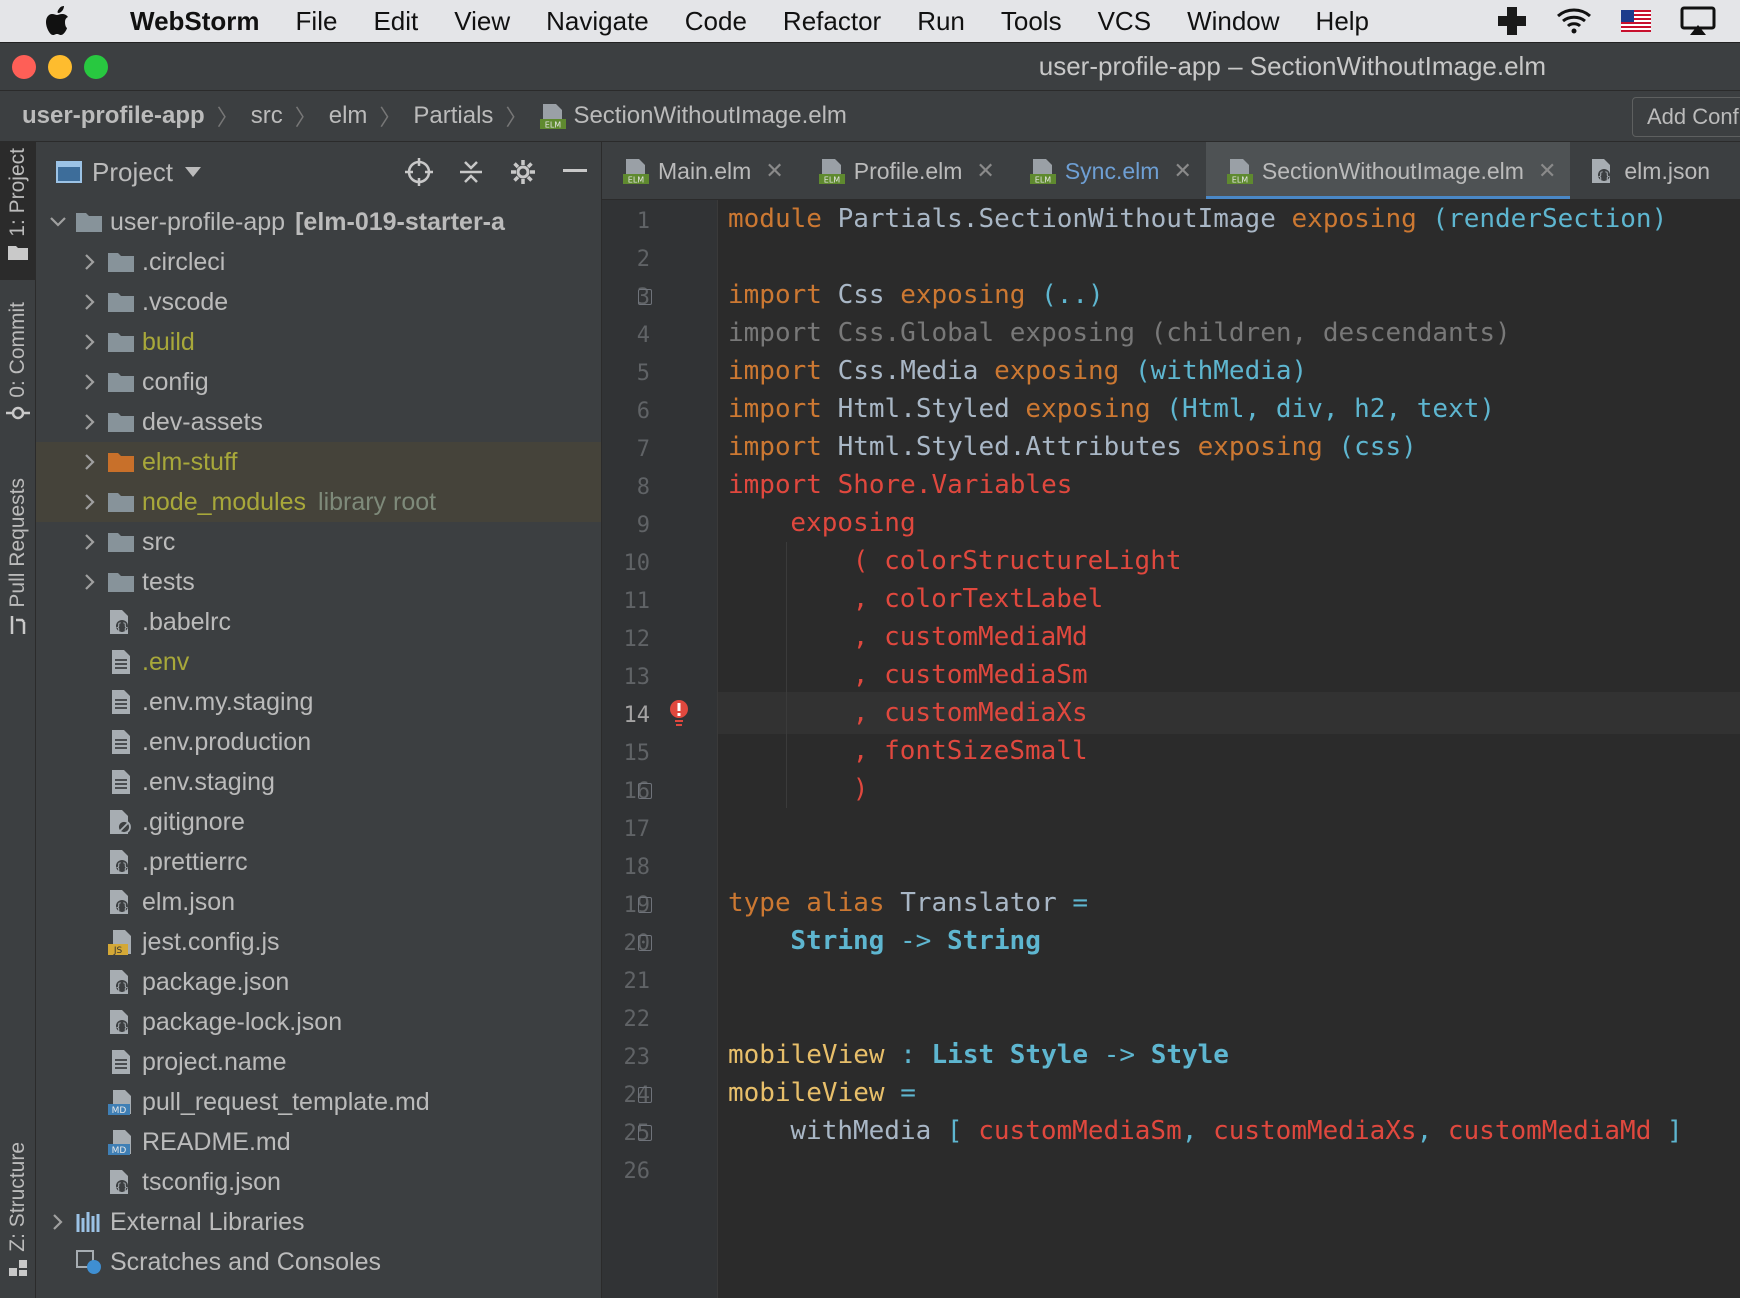 This screenshot has width=1740, height=1298. I want to click on menu-navigate: Navigate, so click(597, 21).